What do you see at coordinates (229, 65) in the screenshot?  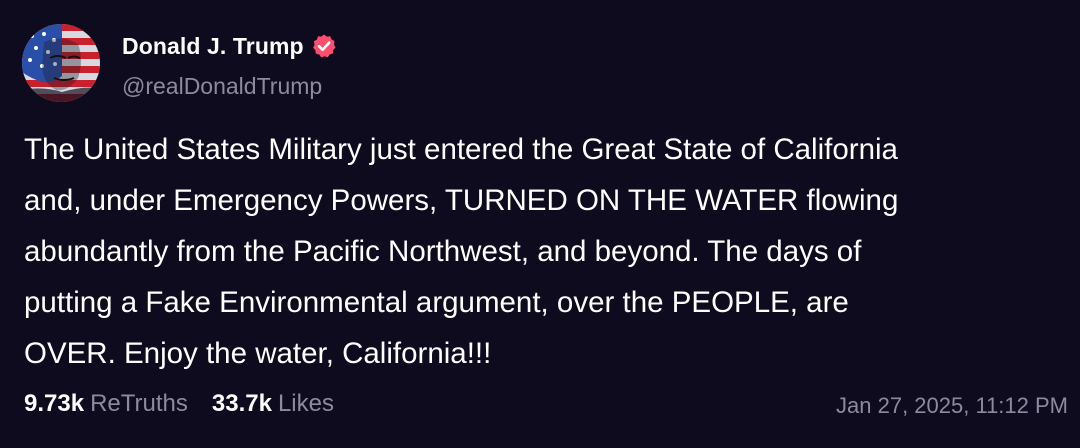 I see `author-block: Donald J. Trump @realDonaldTrump` at bounding box center [229, 65].